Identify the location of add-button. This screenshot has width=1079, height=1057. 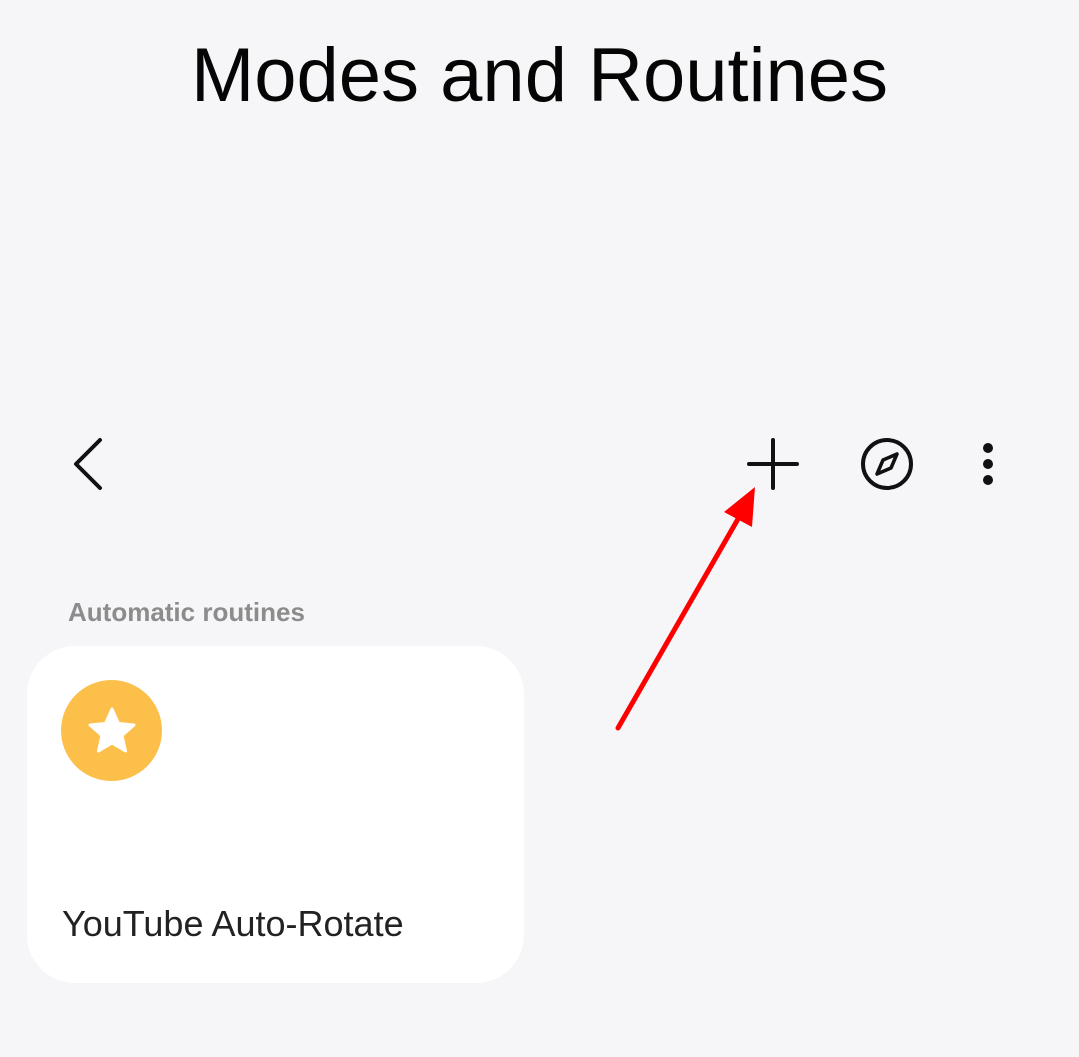
(773, 464).